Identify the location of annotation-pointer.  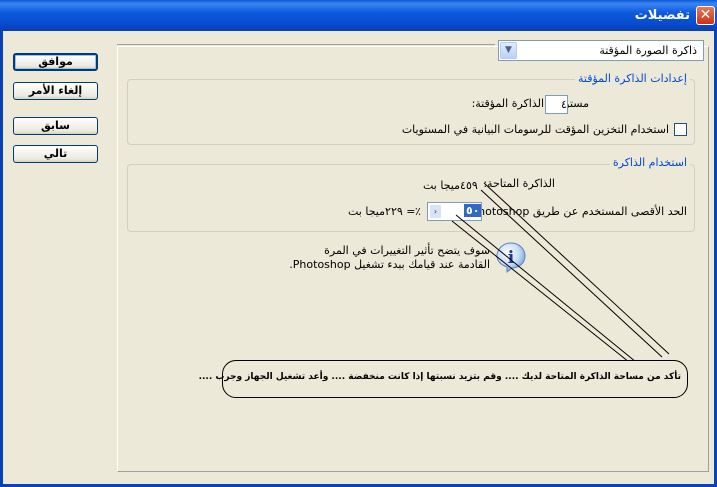
(560, 272).